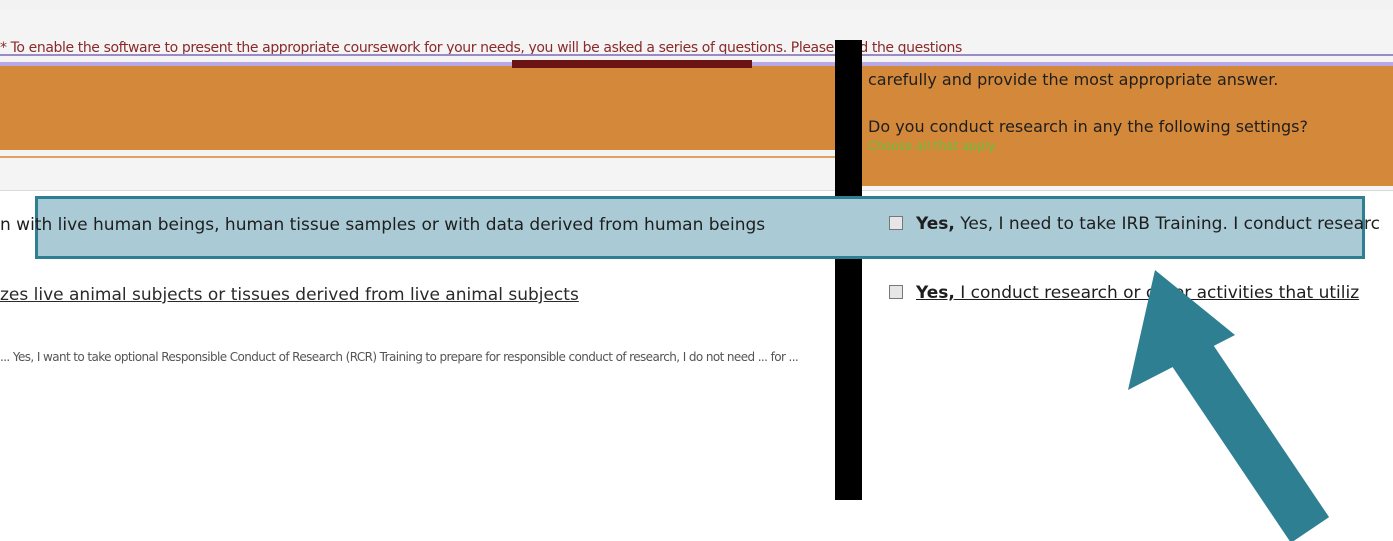  What do you see at coordinates (696, 55) in the screenshot?
I see `intro-strike` at bounding box center [696, 55].